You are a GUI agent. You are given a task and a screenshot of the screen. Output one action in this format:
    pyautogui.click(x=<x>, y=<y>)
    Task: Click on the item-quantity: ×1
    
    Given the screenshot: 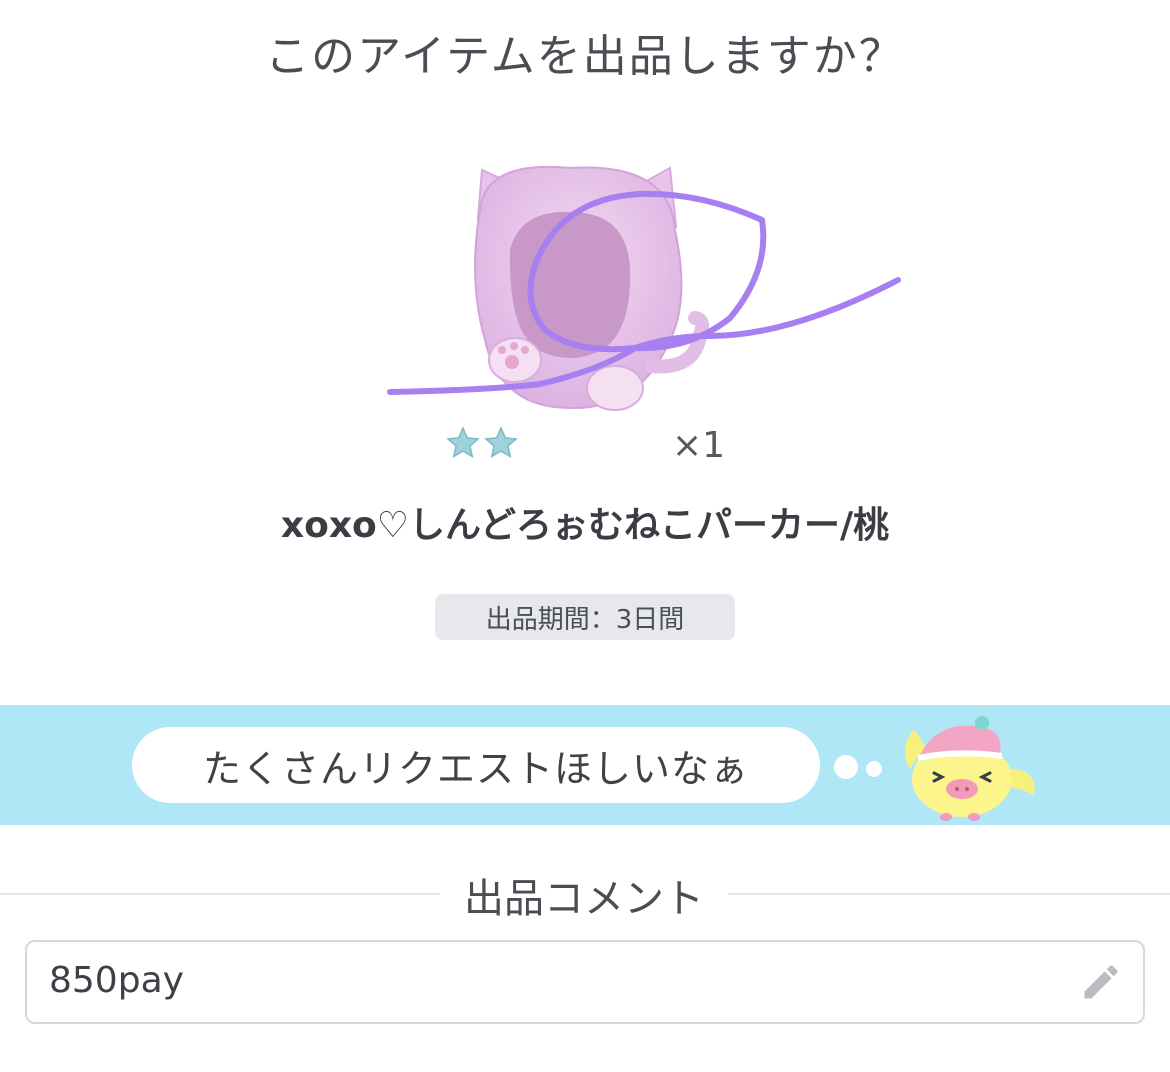 What is the action you would take?
    pyautogui.click(x=699, y=445)
    